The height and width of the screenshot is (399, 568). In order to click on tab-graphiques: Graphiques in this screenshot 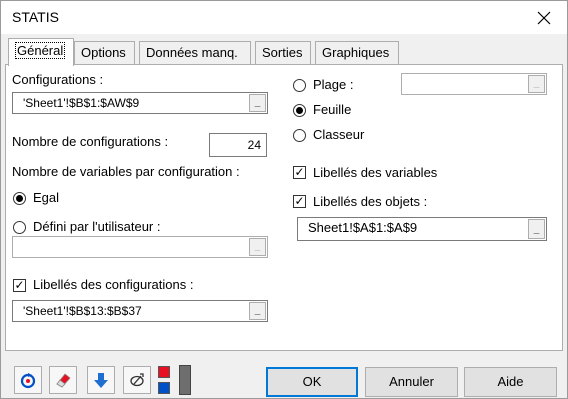, I will do `click(357, 52)`.